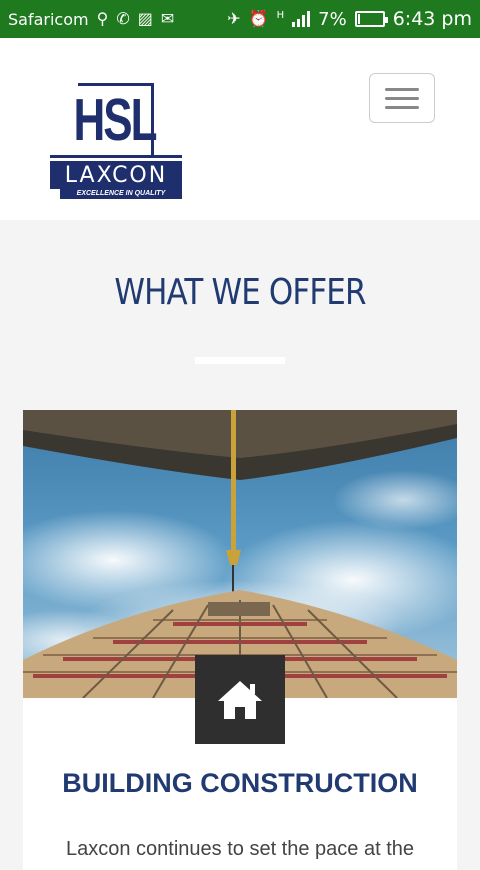  I want to click on alarm-icon: ⏰, so click(258, 18).